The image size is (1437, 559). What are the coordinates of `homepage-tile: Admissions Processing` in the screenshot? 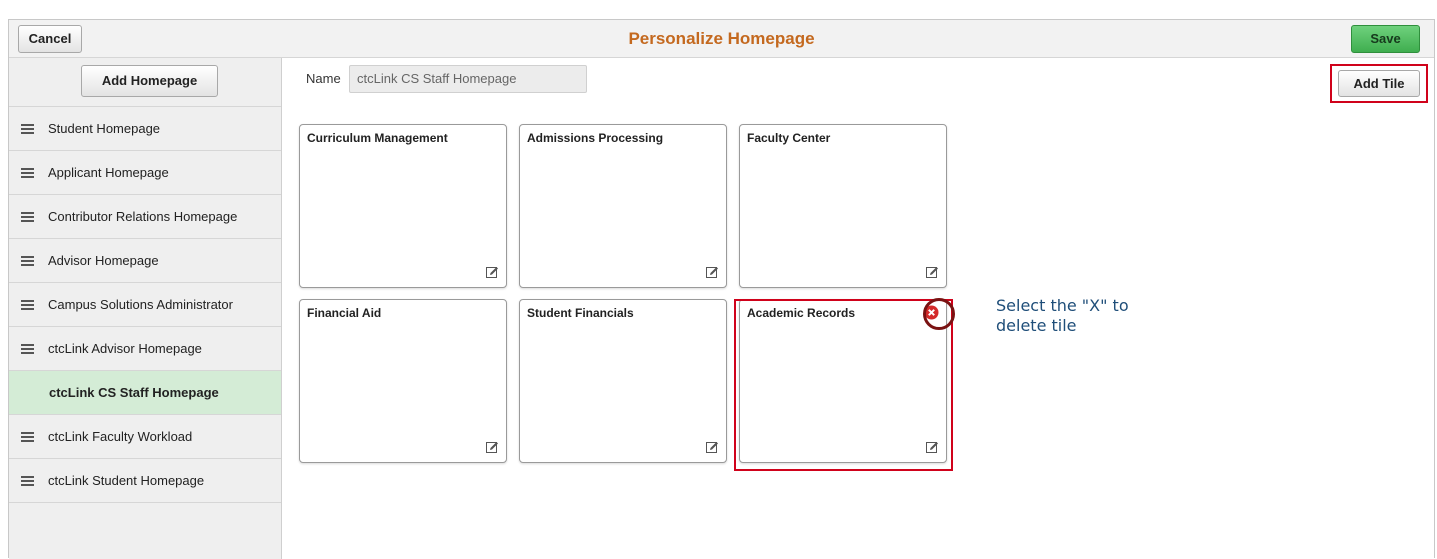 It's located at (623, 206).